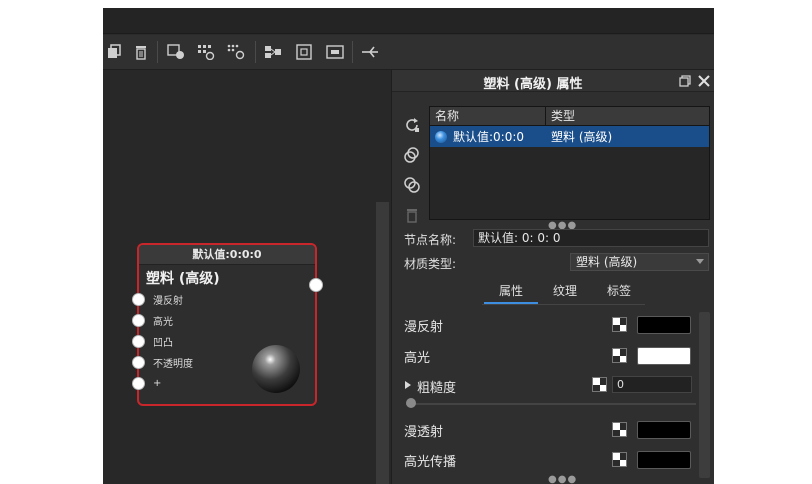  What do you see at coordinates (562, 479) in the screenshot?
I see `splitter-grip: ●●●` at bounding box center [562, 479].